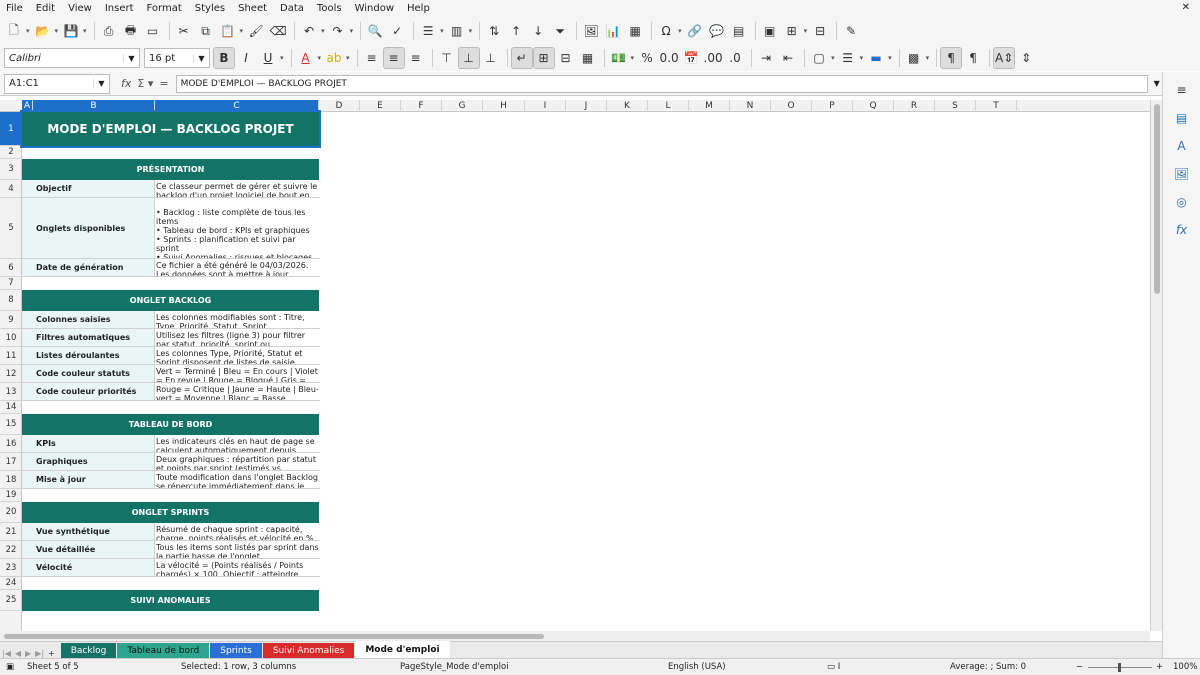 The height and width of the screenshot is (675, 1200). I want to click on row-header-17: 17, so click(11, 462).